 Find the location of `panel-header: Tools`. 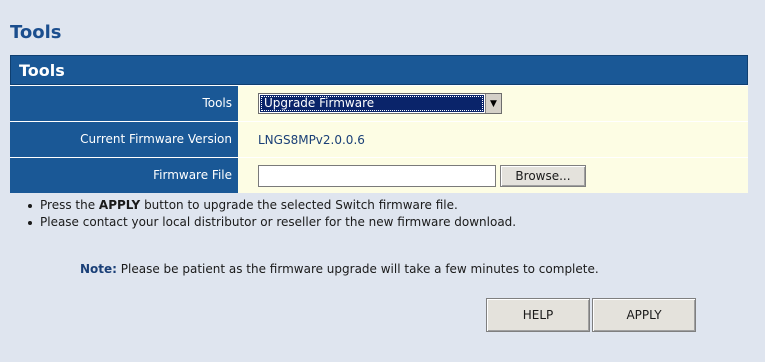

panel-header: Tools is located at coordinates (379, 70).